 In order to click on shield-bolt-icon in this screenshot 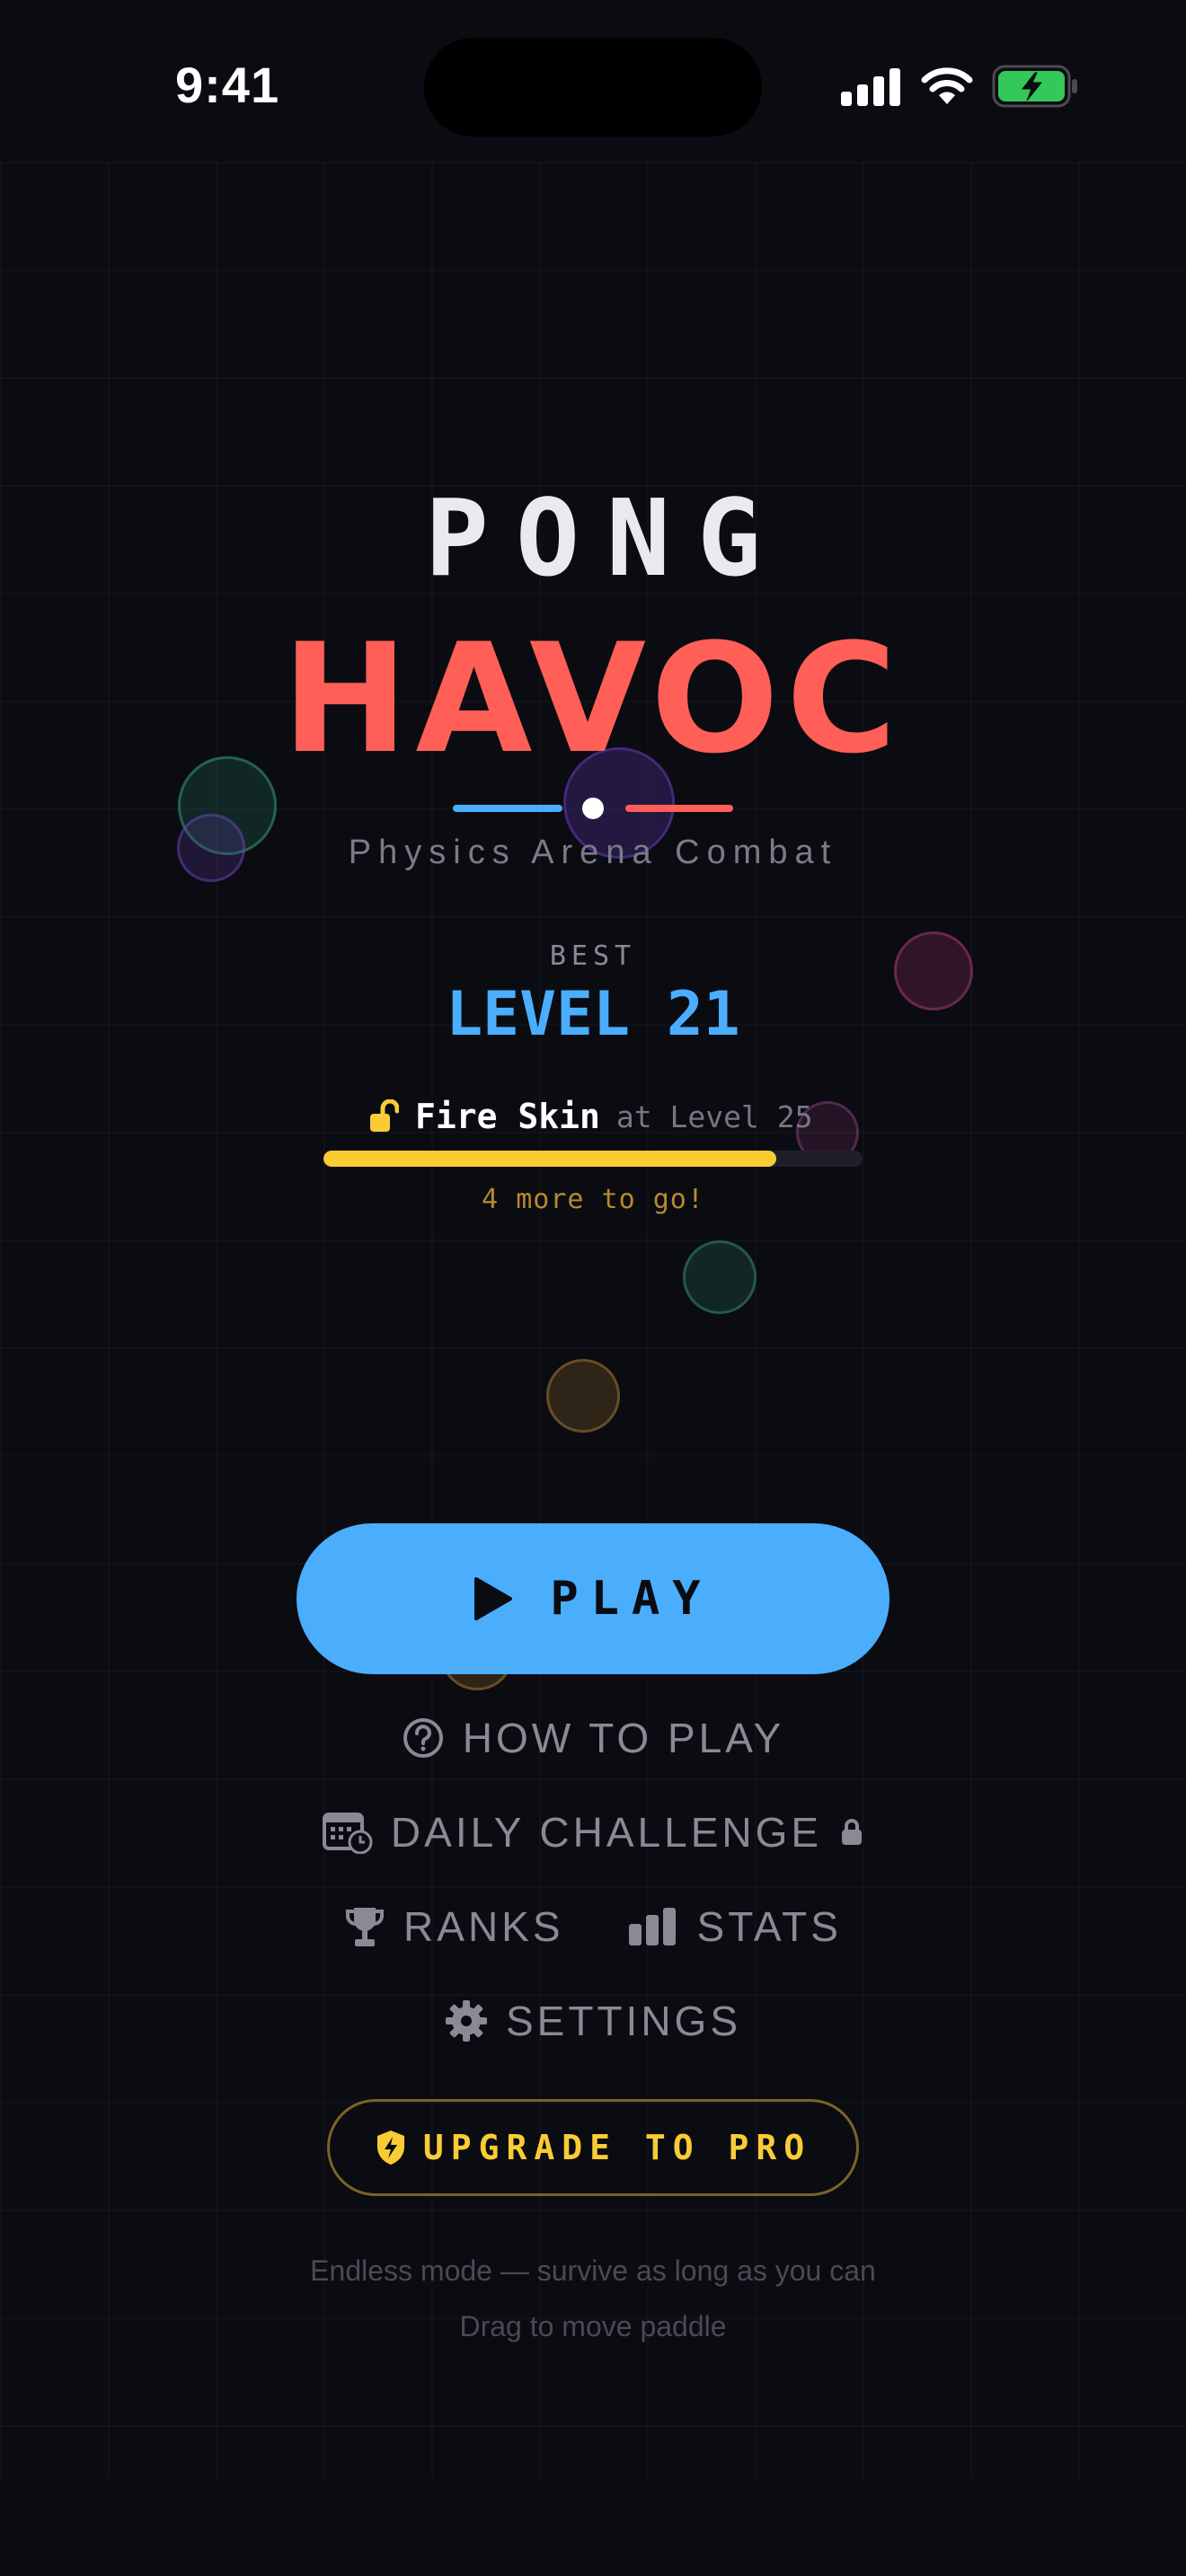, I will do `click(390, 2147)`.